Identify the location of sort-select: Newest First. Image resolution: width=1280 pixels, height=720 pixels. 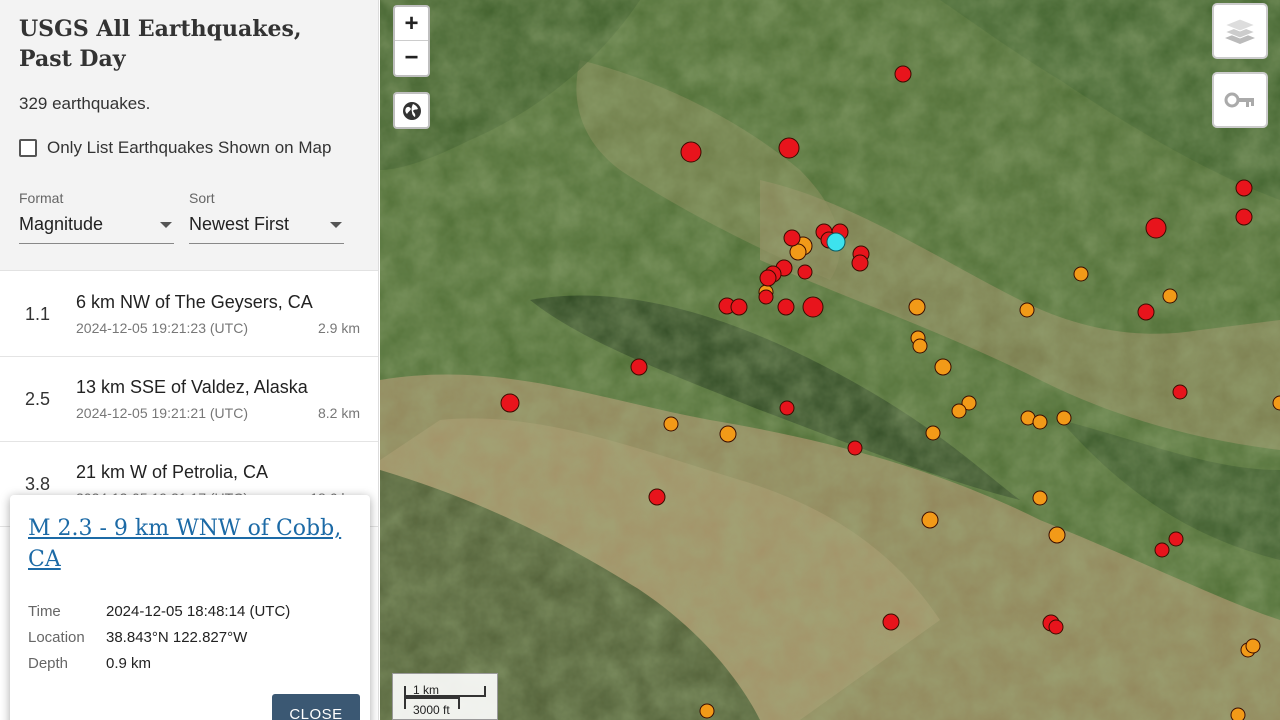
(266, 227).